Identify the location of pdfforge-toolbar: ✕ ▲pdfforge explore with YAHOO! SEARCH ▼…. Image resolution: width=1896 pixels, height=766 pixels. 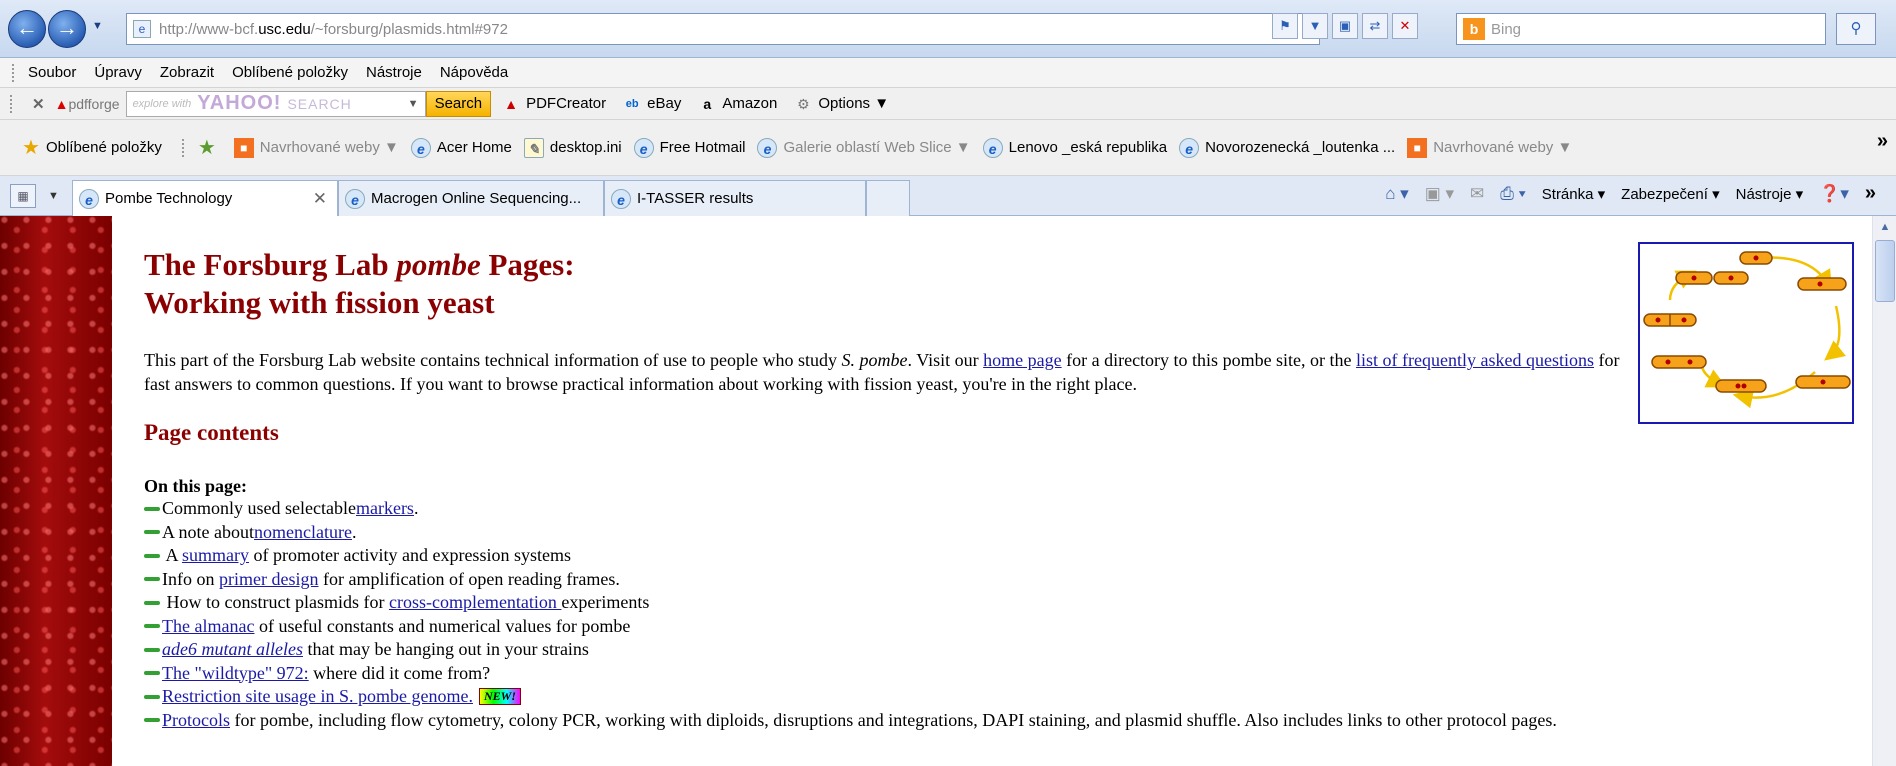
(948, 104).